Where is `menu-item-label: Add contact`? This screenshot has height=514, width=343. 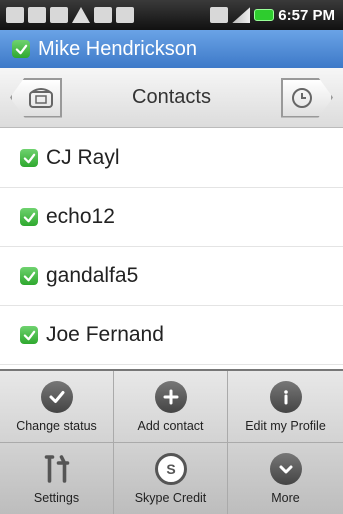 menu-item-label: Add contact is located at coordinates (170, 425).